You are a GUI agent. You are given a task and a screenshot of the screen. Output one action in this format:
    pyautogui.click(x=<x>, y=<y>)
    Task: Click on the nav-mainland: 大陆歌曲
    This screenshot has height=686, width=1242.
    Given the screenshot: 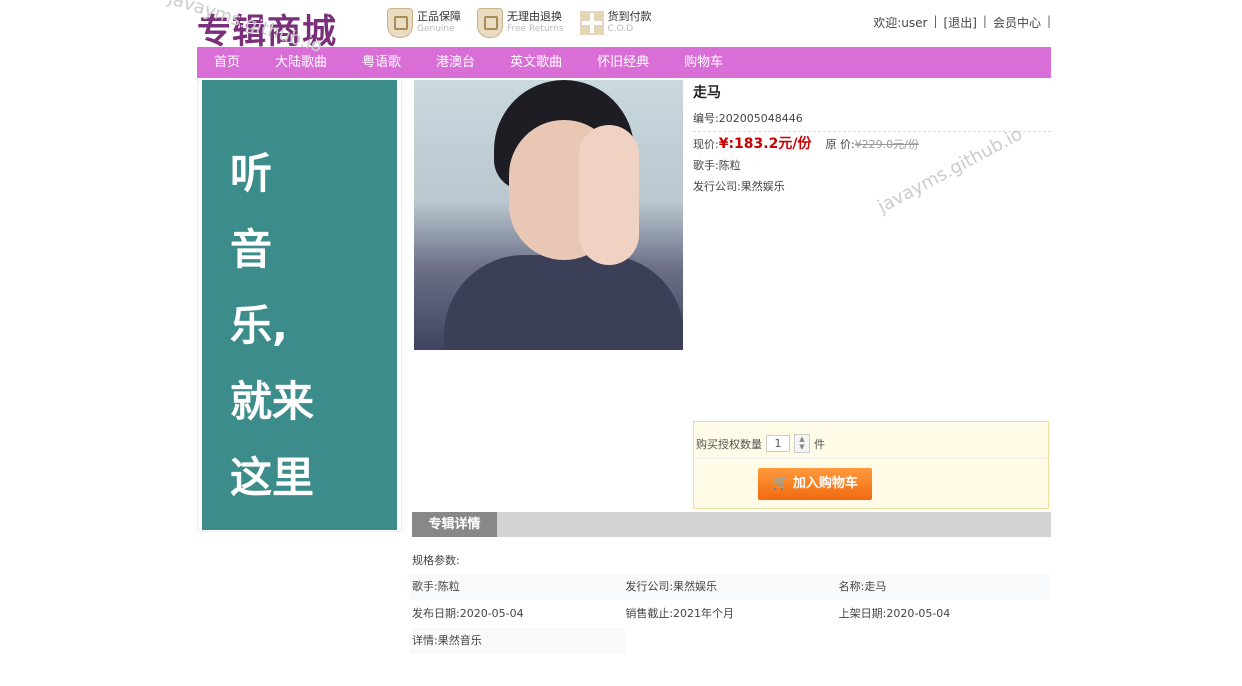 What is the action you would take?
    pyautogui.click(x=301, y=62)
    